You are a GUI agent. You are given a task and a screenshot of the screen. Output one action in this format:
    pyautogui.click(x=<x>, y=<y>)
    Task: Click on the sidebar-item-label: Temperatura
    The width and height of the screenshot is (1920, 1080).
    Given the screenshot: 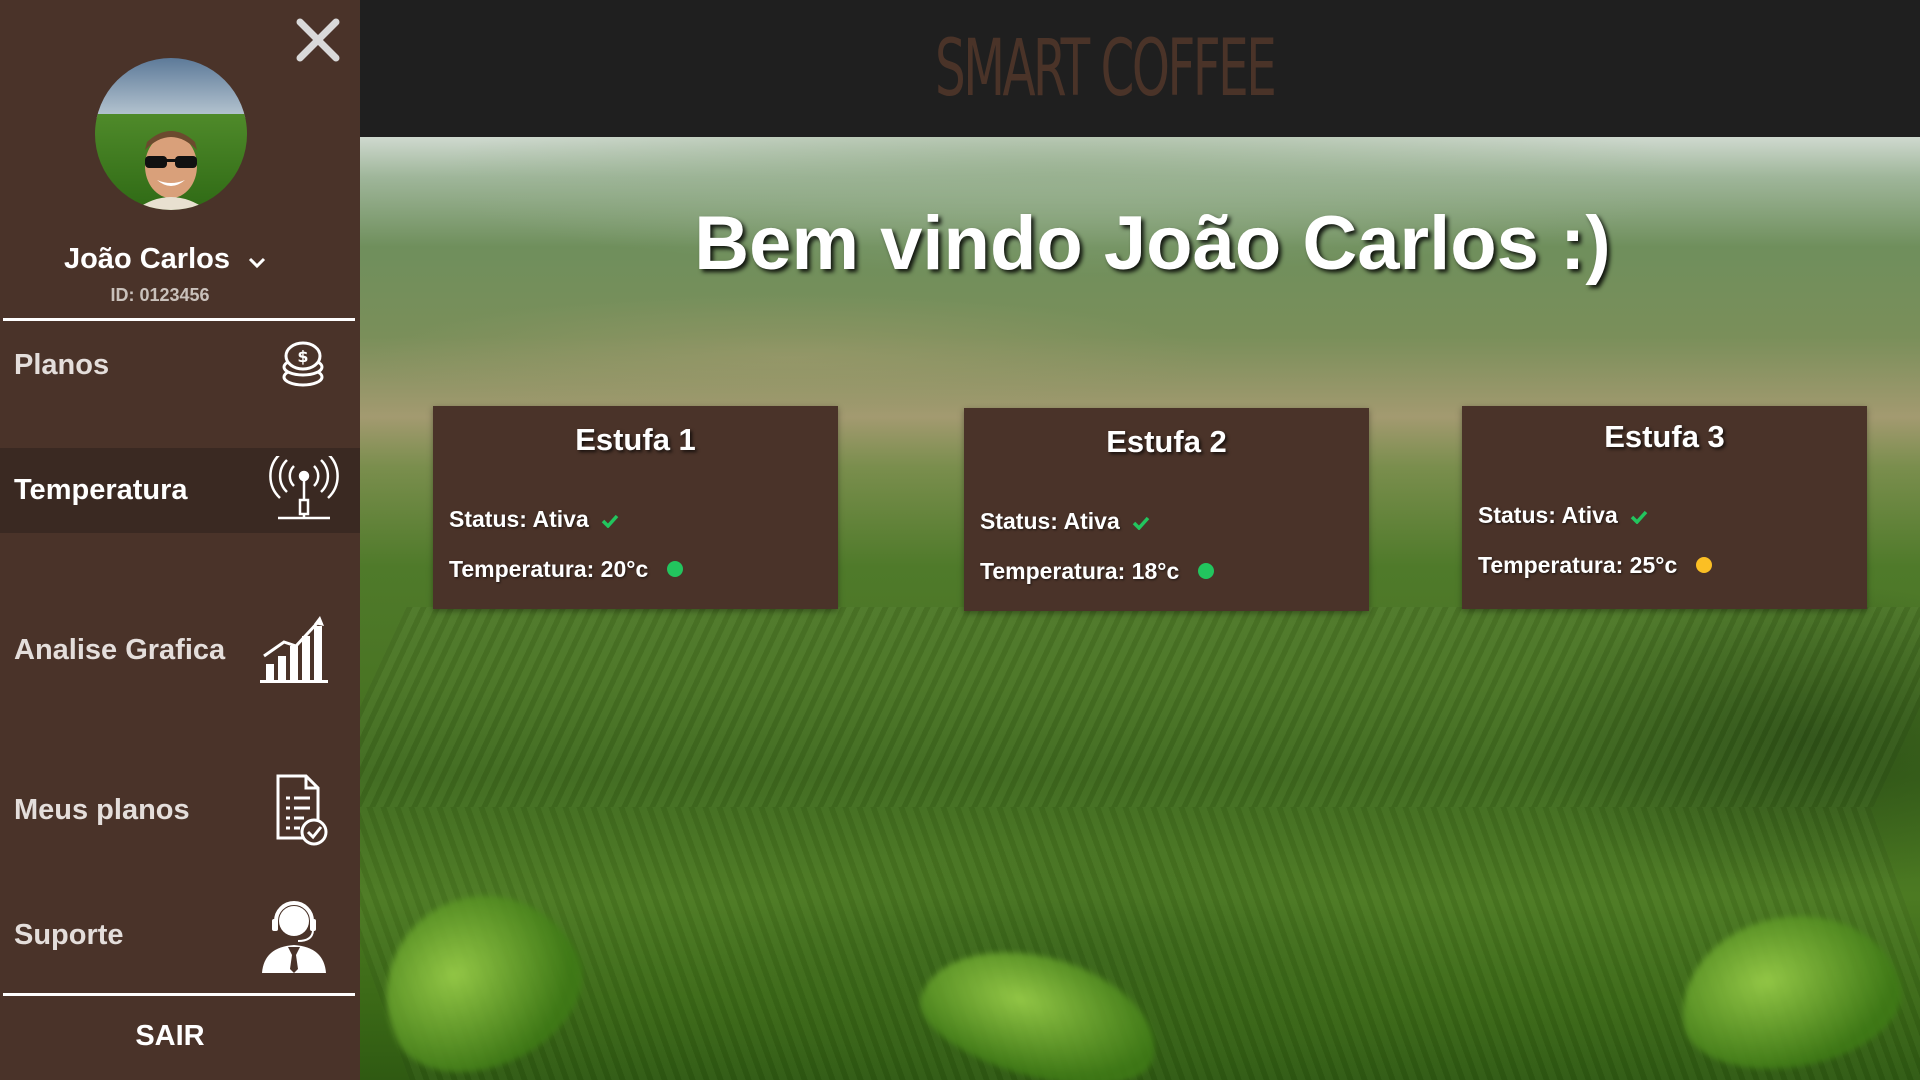 What is the action you would take?
    pyautogui.click(x=101, y=490)
    